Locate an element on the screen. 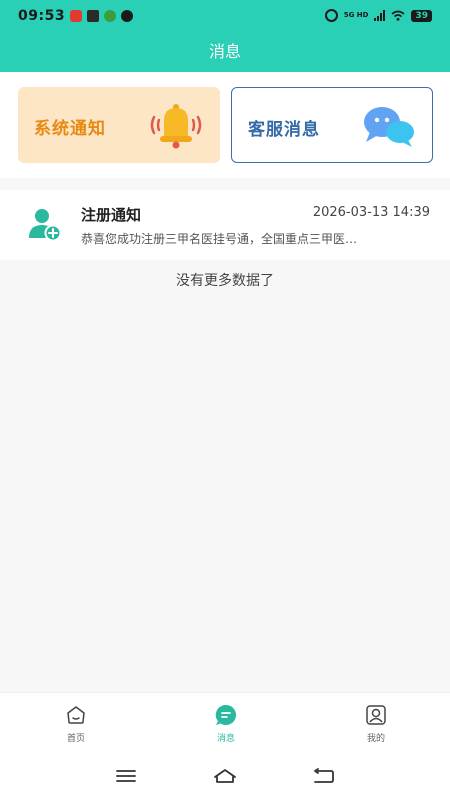 The width and height of the screenshot is (450, 800). gallery-notification-icon is located at coordinates (93, 16).